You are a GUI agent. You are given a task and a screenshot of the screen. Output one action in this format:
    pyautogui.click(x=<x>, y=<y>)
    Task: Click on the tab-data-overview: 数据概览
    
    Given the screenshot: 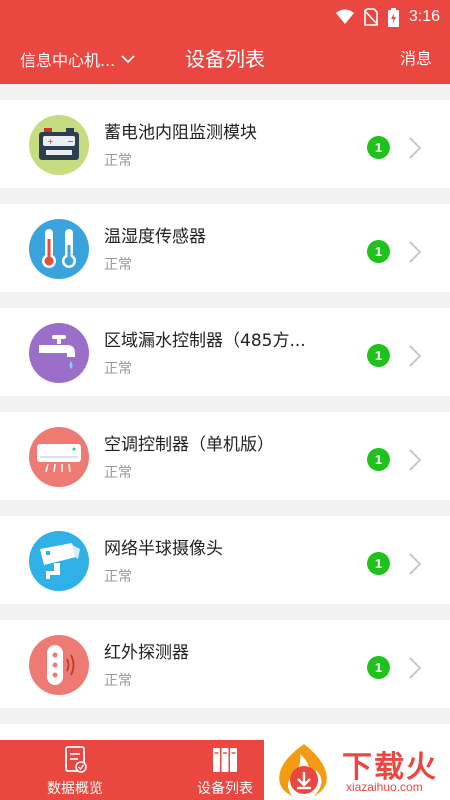 What is the action you would take?
    pyautogui.click(x=75, y=770)
    